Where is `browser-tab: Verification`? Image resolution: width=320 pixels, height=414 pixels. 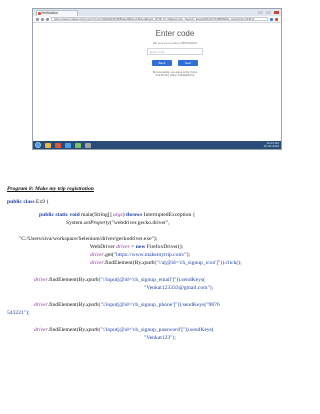 browser-tab: Verification is located at coordinates (57, 13).